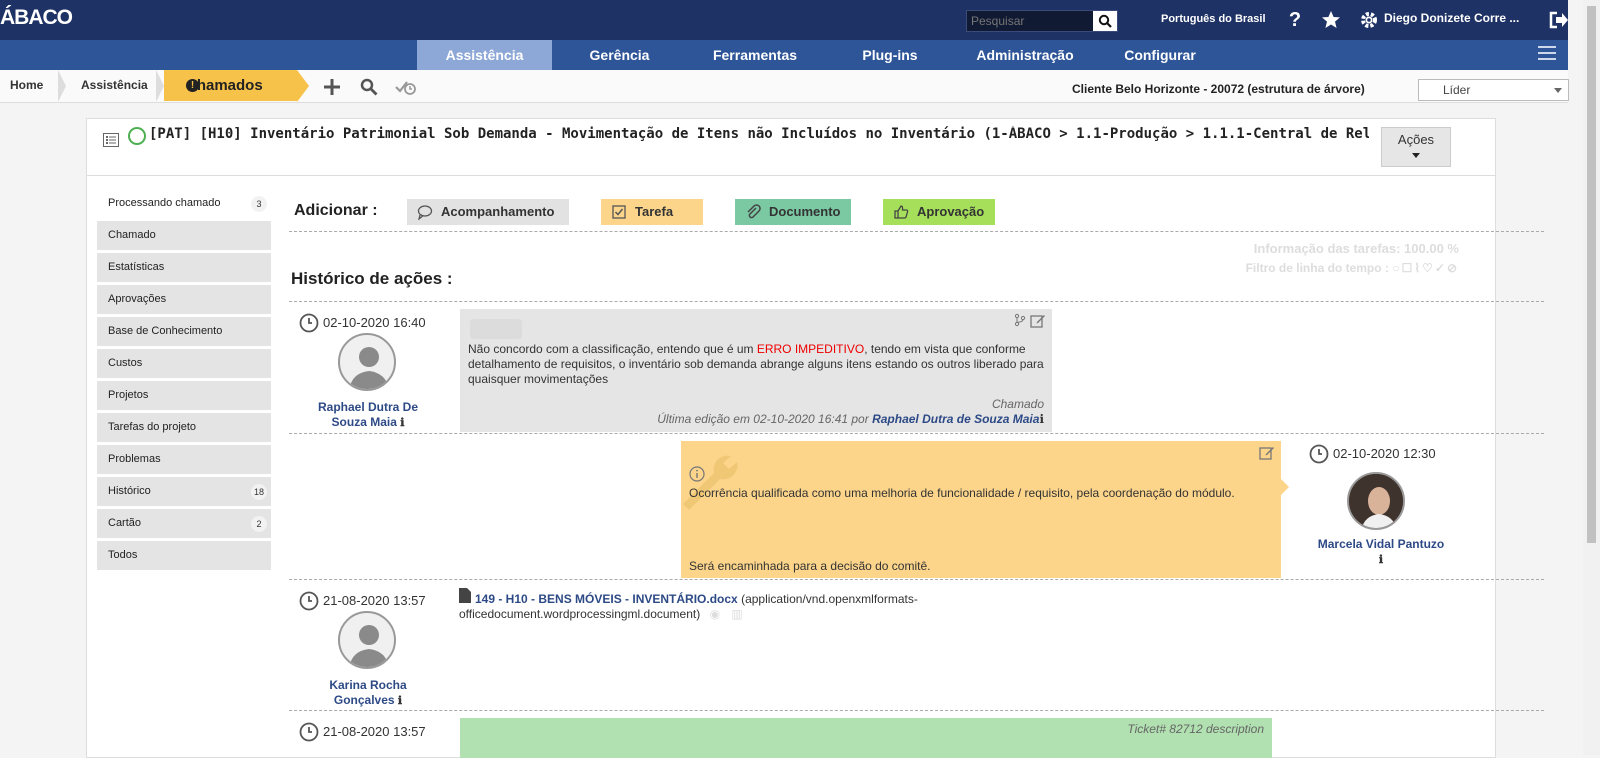  I want to click on sidebar-item-base-conhecimento: Base de Conhecimento, so click(184, 331).